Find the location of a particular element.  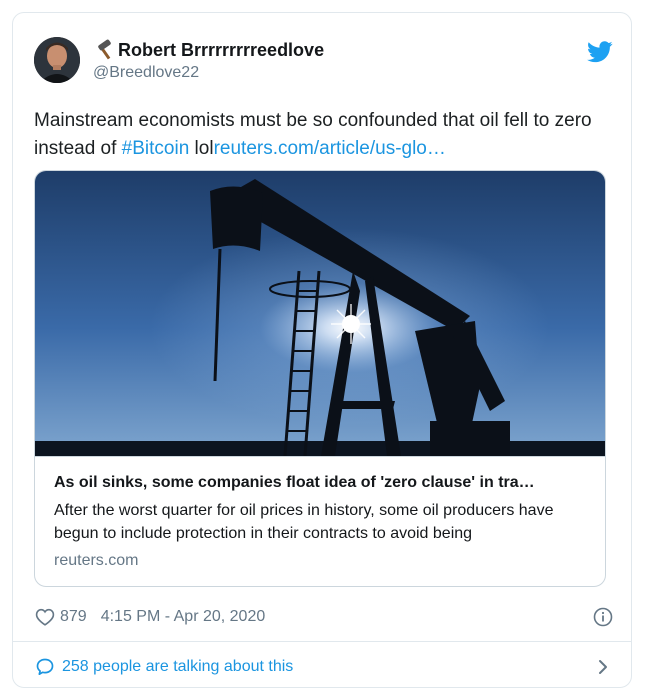

author-name: Robert Brrrrrrrrreedlove is located at coordinates (221, 50).